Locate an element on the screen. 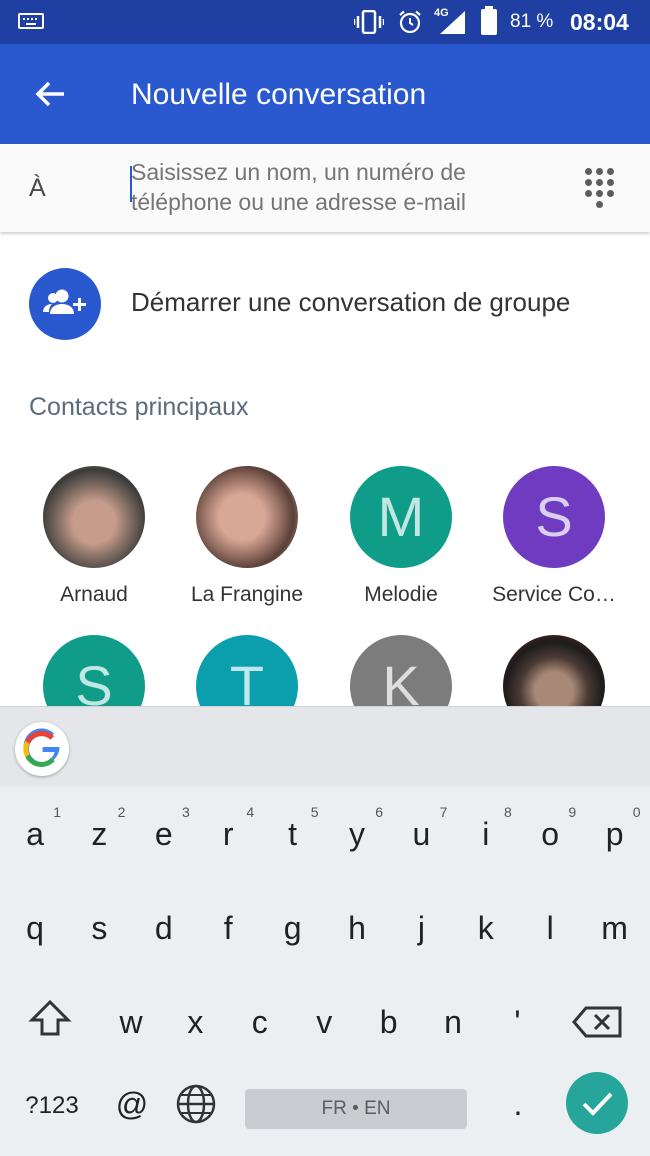 The width and height of the screenshot is (650, 1156). enter-key is located at coordinates (597, 1103).